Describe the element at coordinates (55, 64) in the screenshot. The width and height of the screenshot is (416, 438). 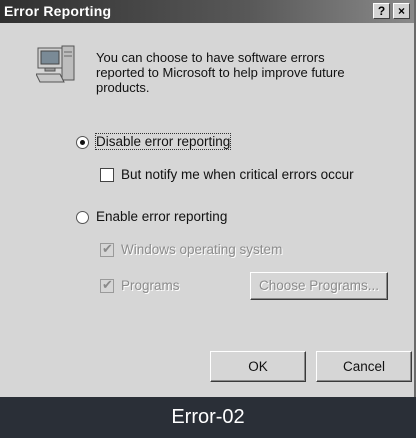
I see `computer-icon` at that location.